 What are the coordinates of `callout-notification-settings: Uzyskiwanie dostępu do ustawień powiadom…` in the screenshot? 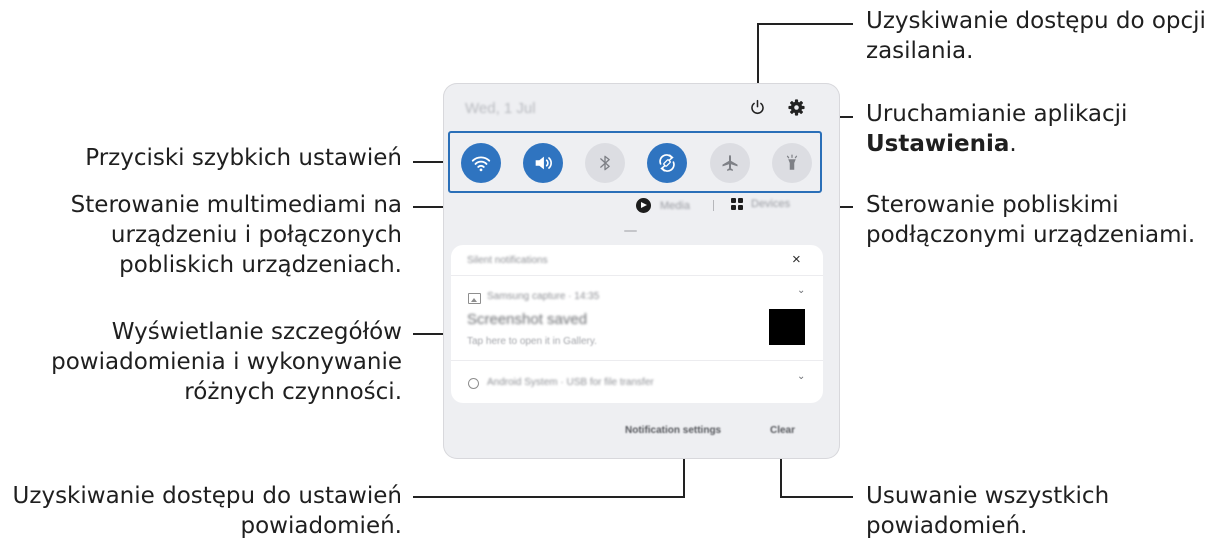 It's located at (207, 511).